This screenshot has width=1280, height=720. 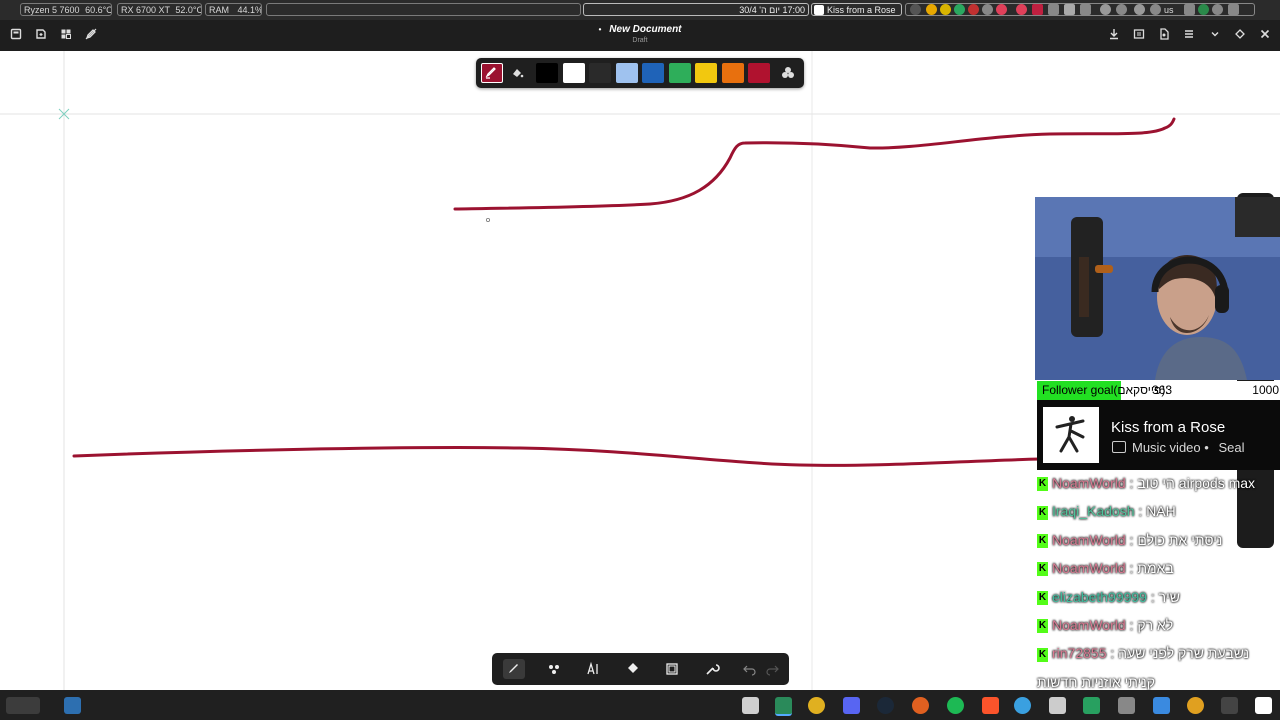 What do you see at coordinates (645, 29) in the screenshot?
I see `document-title-text: New Document` at bounding box center [645, 29].